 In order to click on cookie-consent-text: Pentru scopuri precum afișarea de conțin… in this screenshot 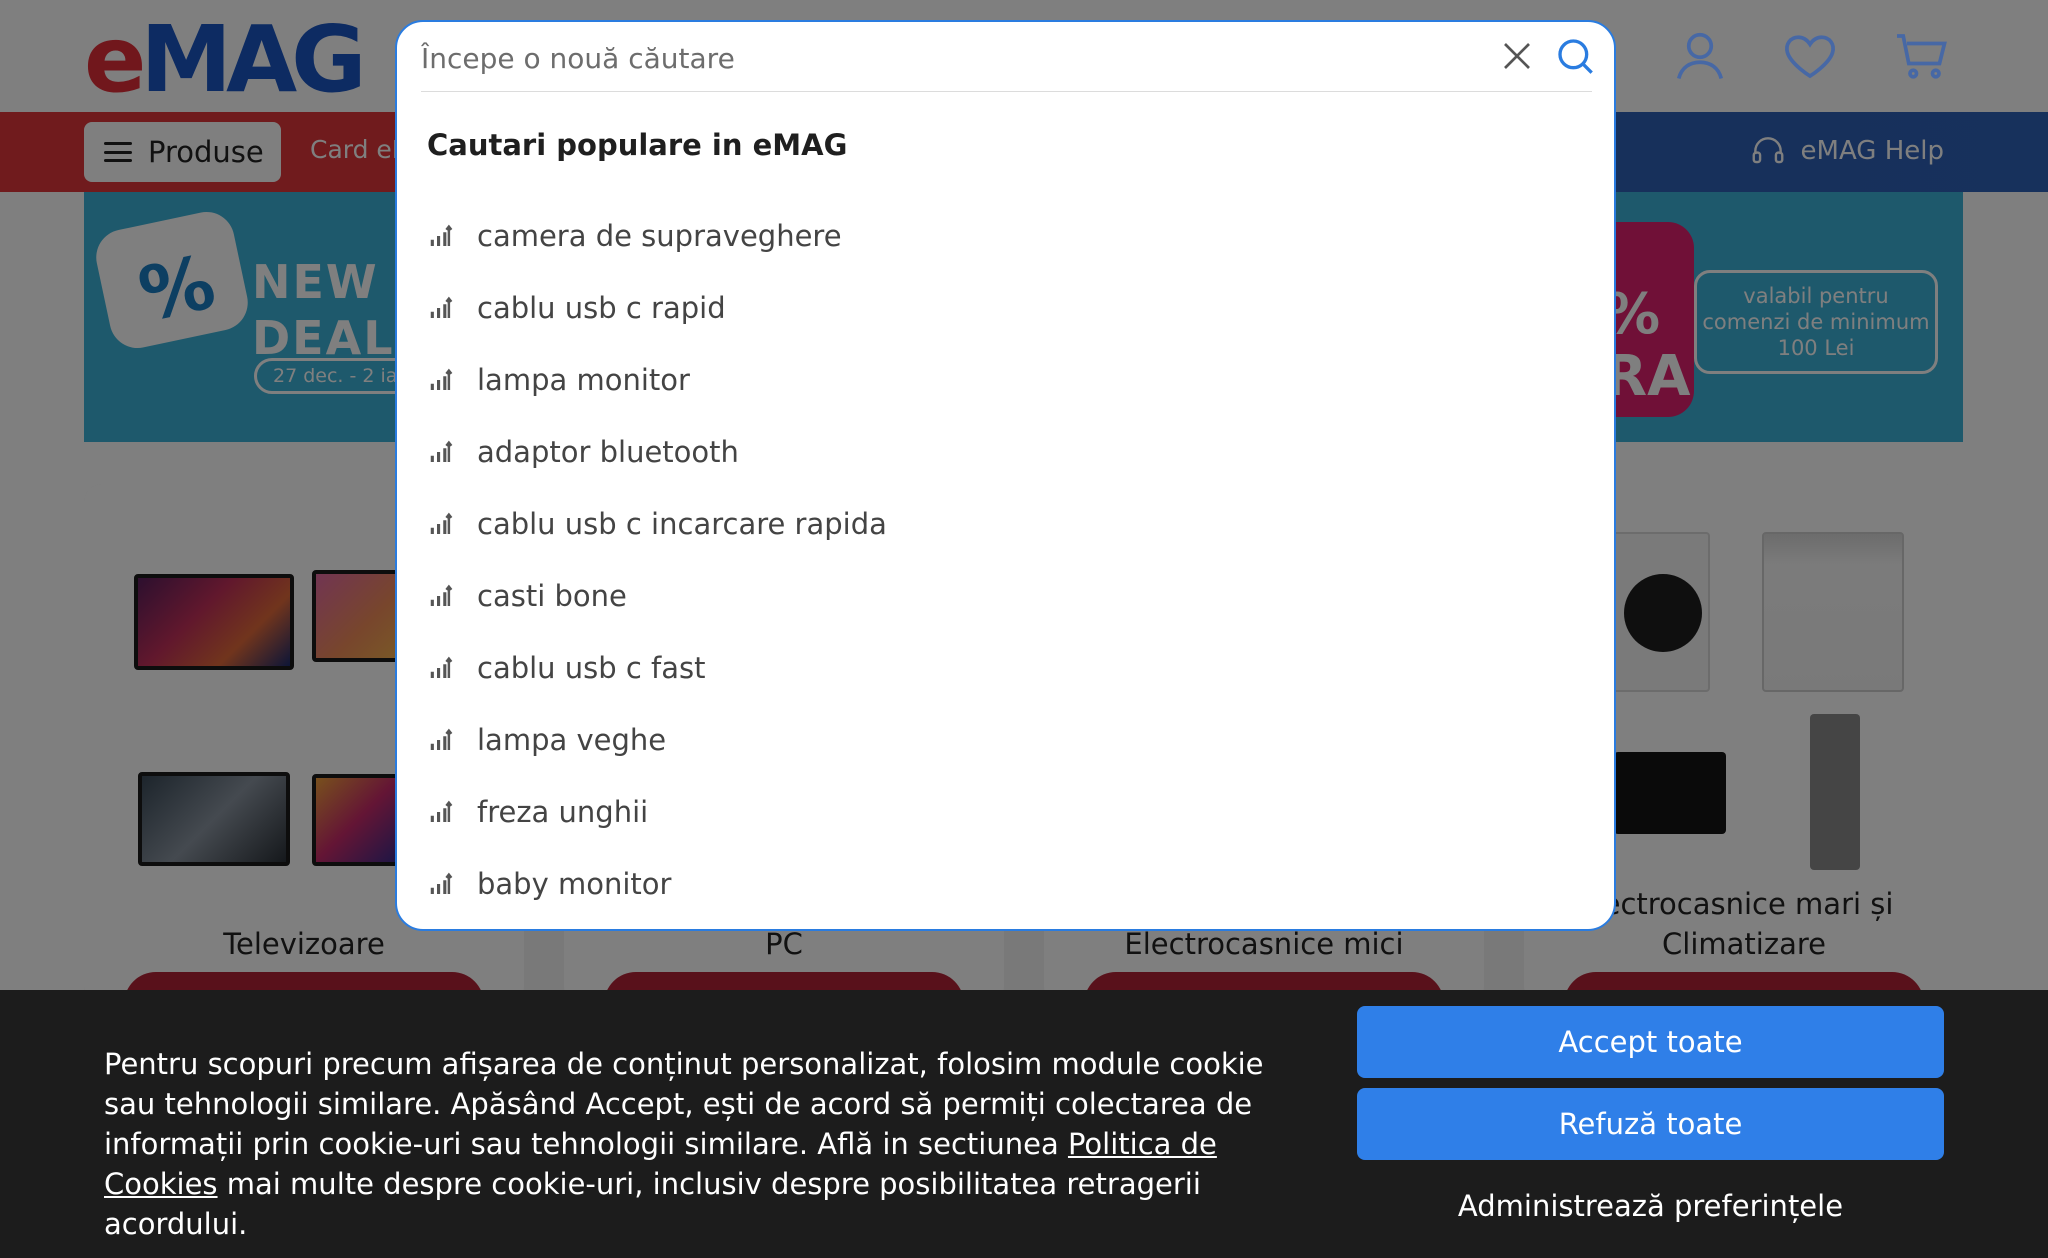, I will do `click(684, 1144)`.